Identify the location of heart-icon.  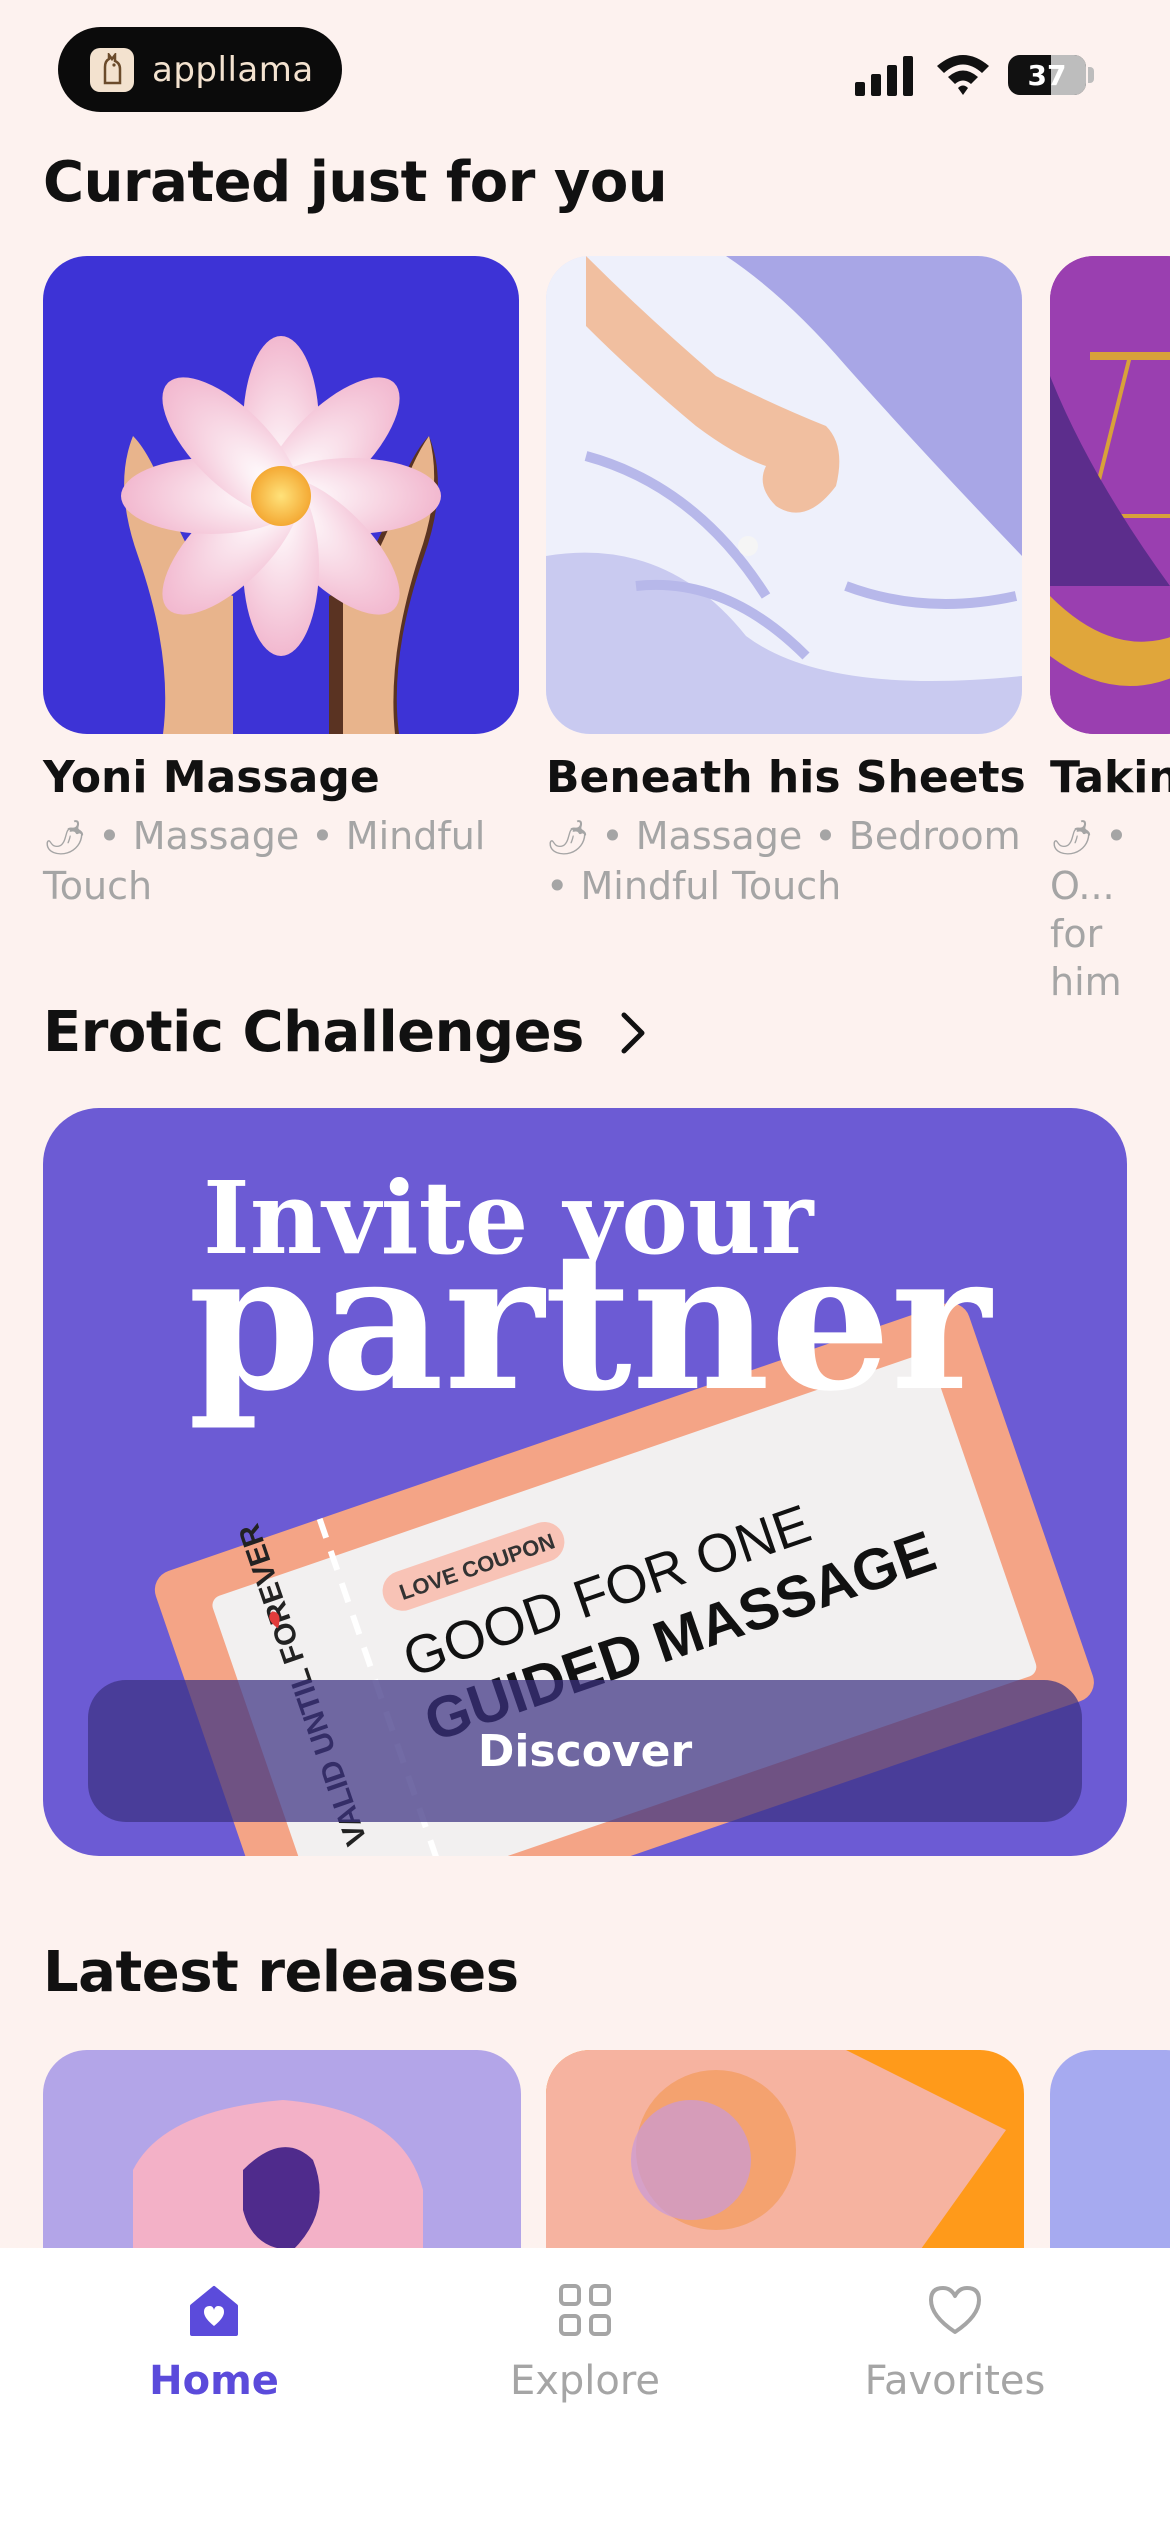
(955, 2310).